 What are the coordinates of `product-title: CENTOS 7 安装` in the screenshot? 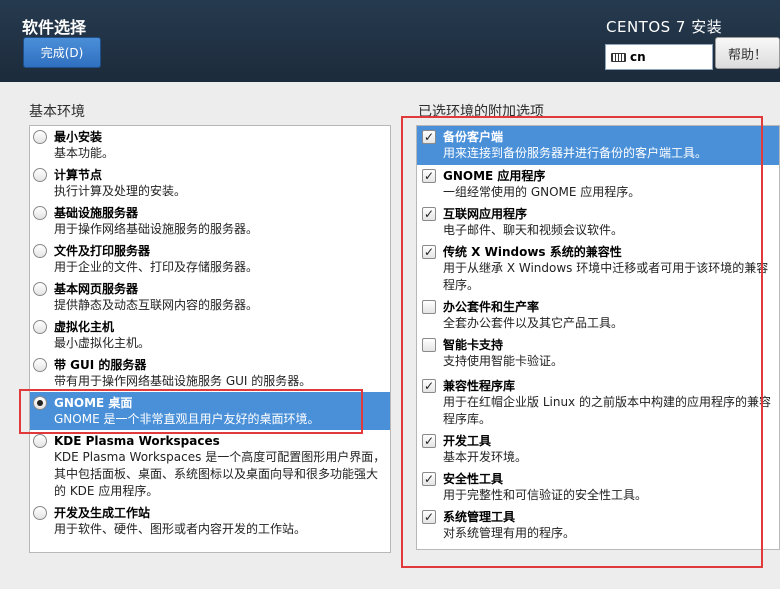 It's located at (664, 27).